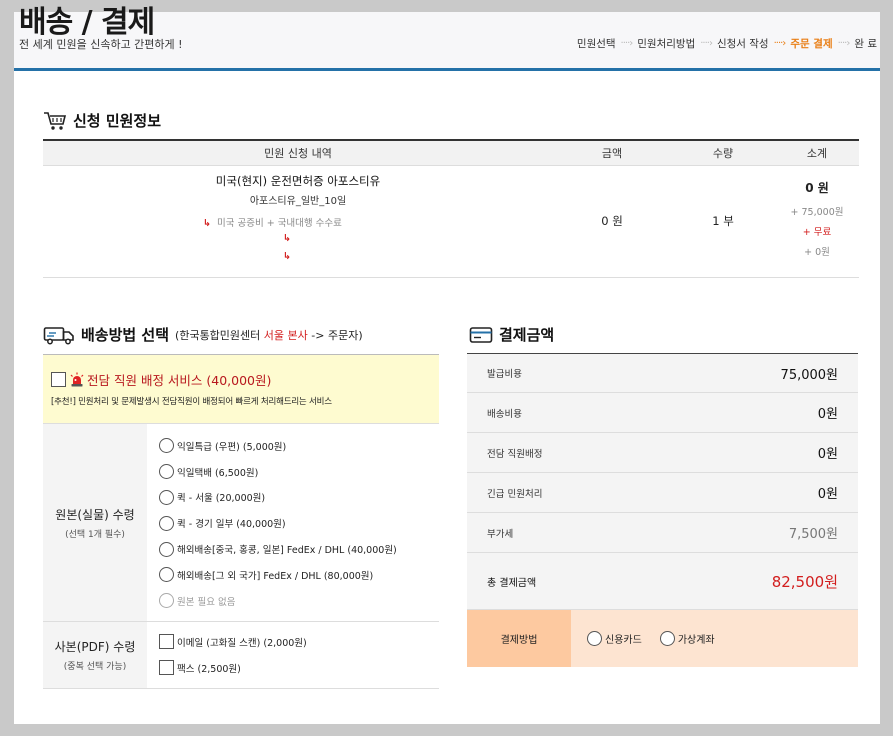 Image resolution: width=893 pixels, height=736 pixels. I want to click on table-header-row: 민원 신청 내역 금액 수량 소계, so click(451, 152).